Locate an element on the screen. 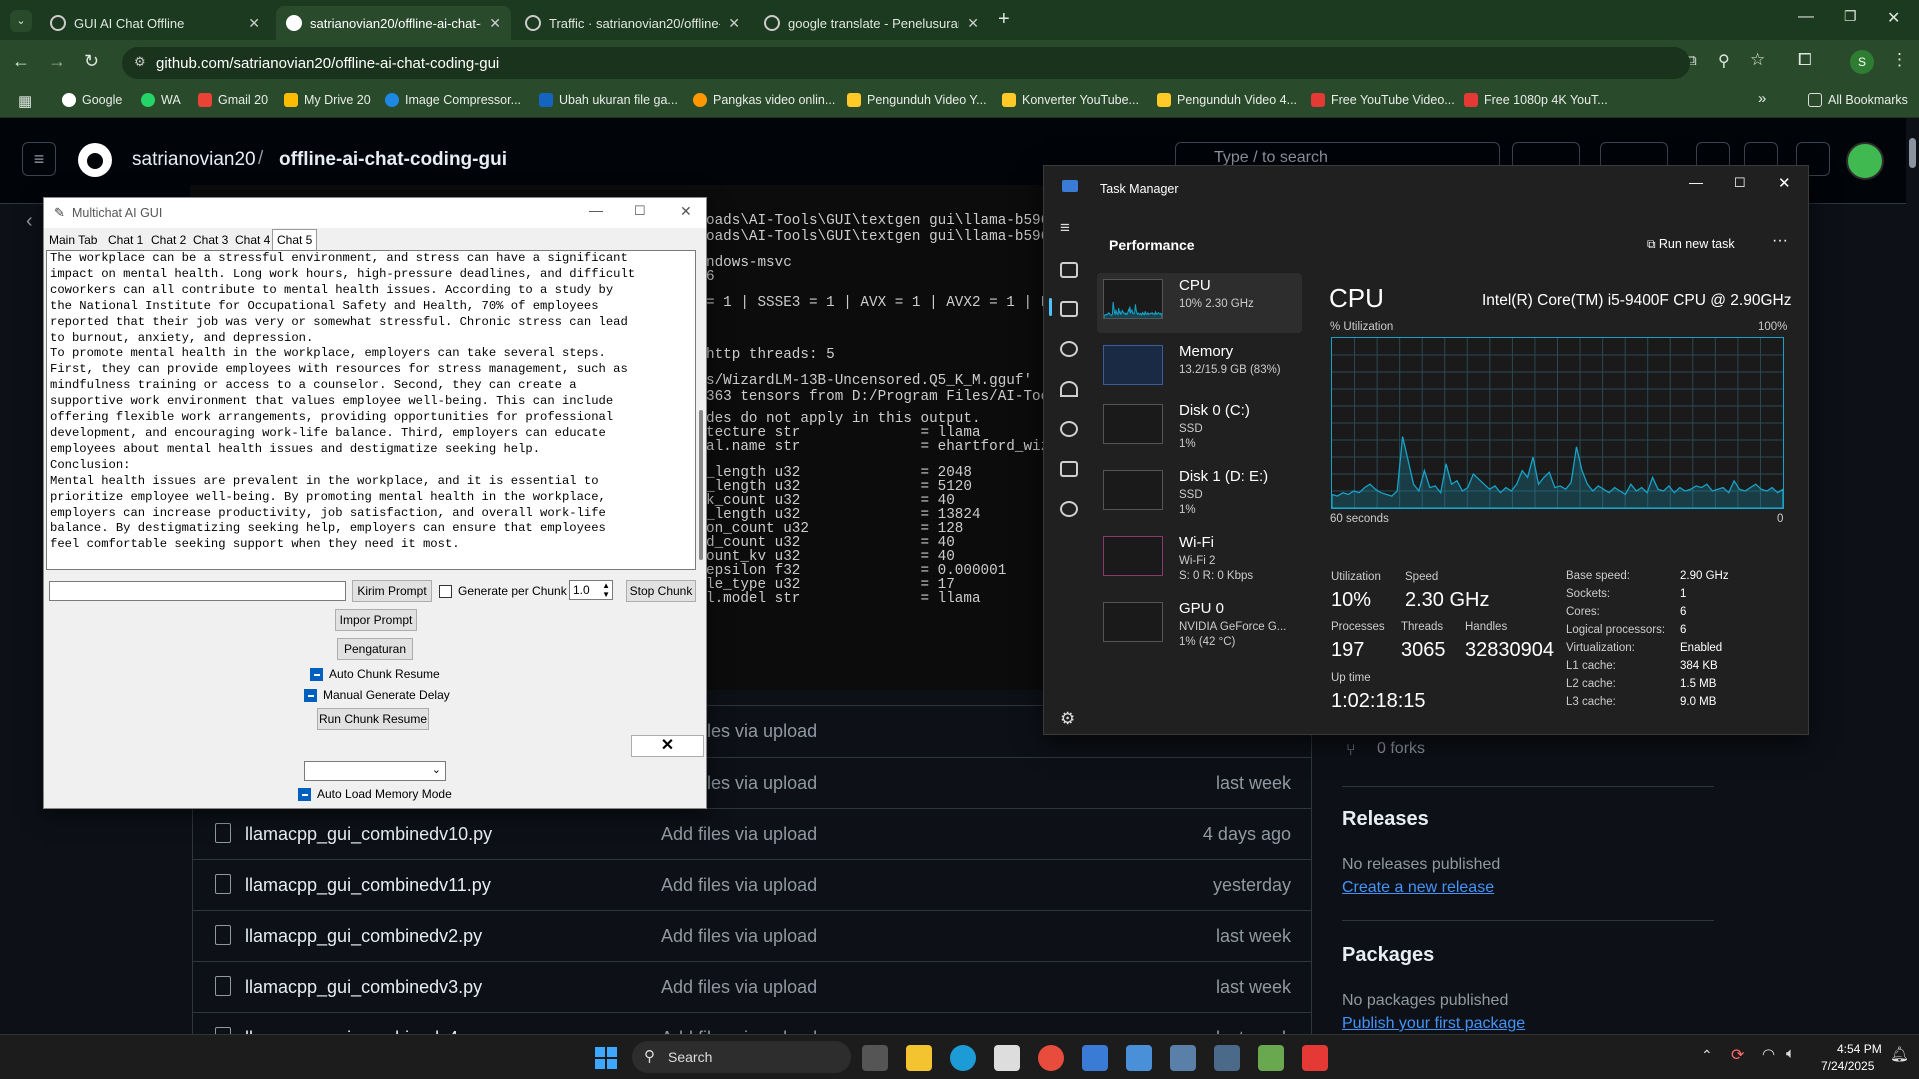 The height and width of the screenshot is (1079, 1919). perf-item-cpu: CPU 10% 2.30 GHz is located at coordinates (1199, 303).